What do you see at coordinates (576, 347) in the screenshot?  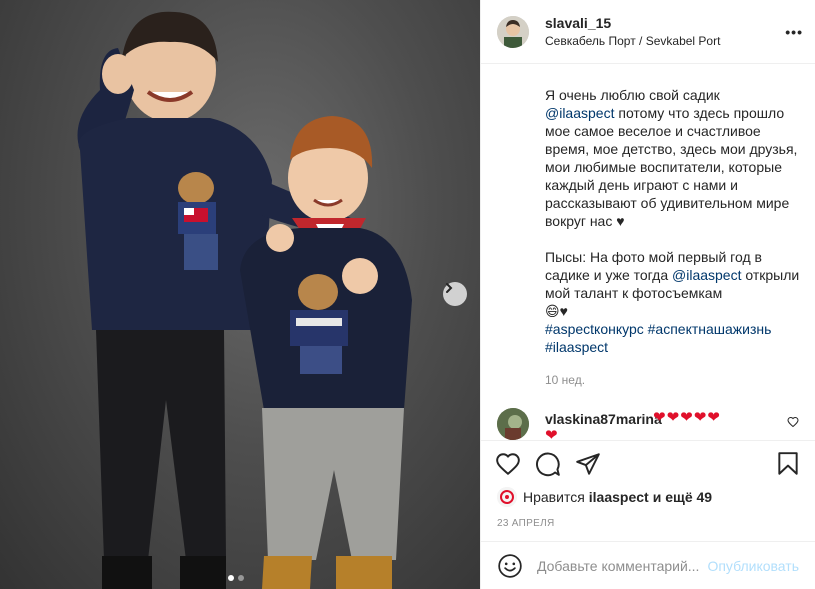 I see `hashtag-link: #ilaaspect` at bounding box center [576, 347].